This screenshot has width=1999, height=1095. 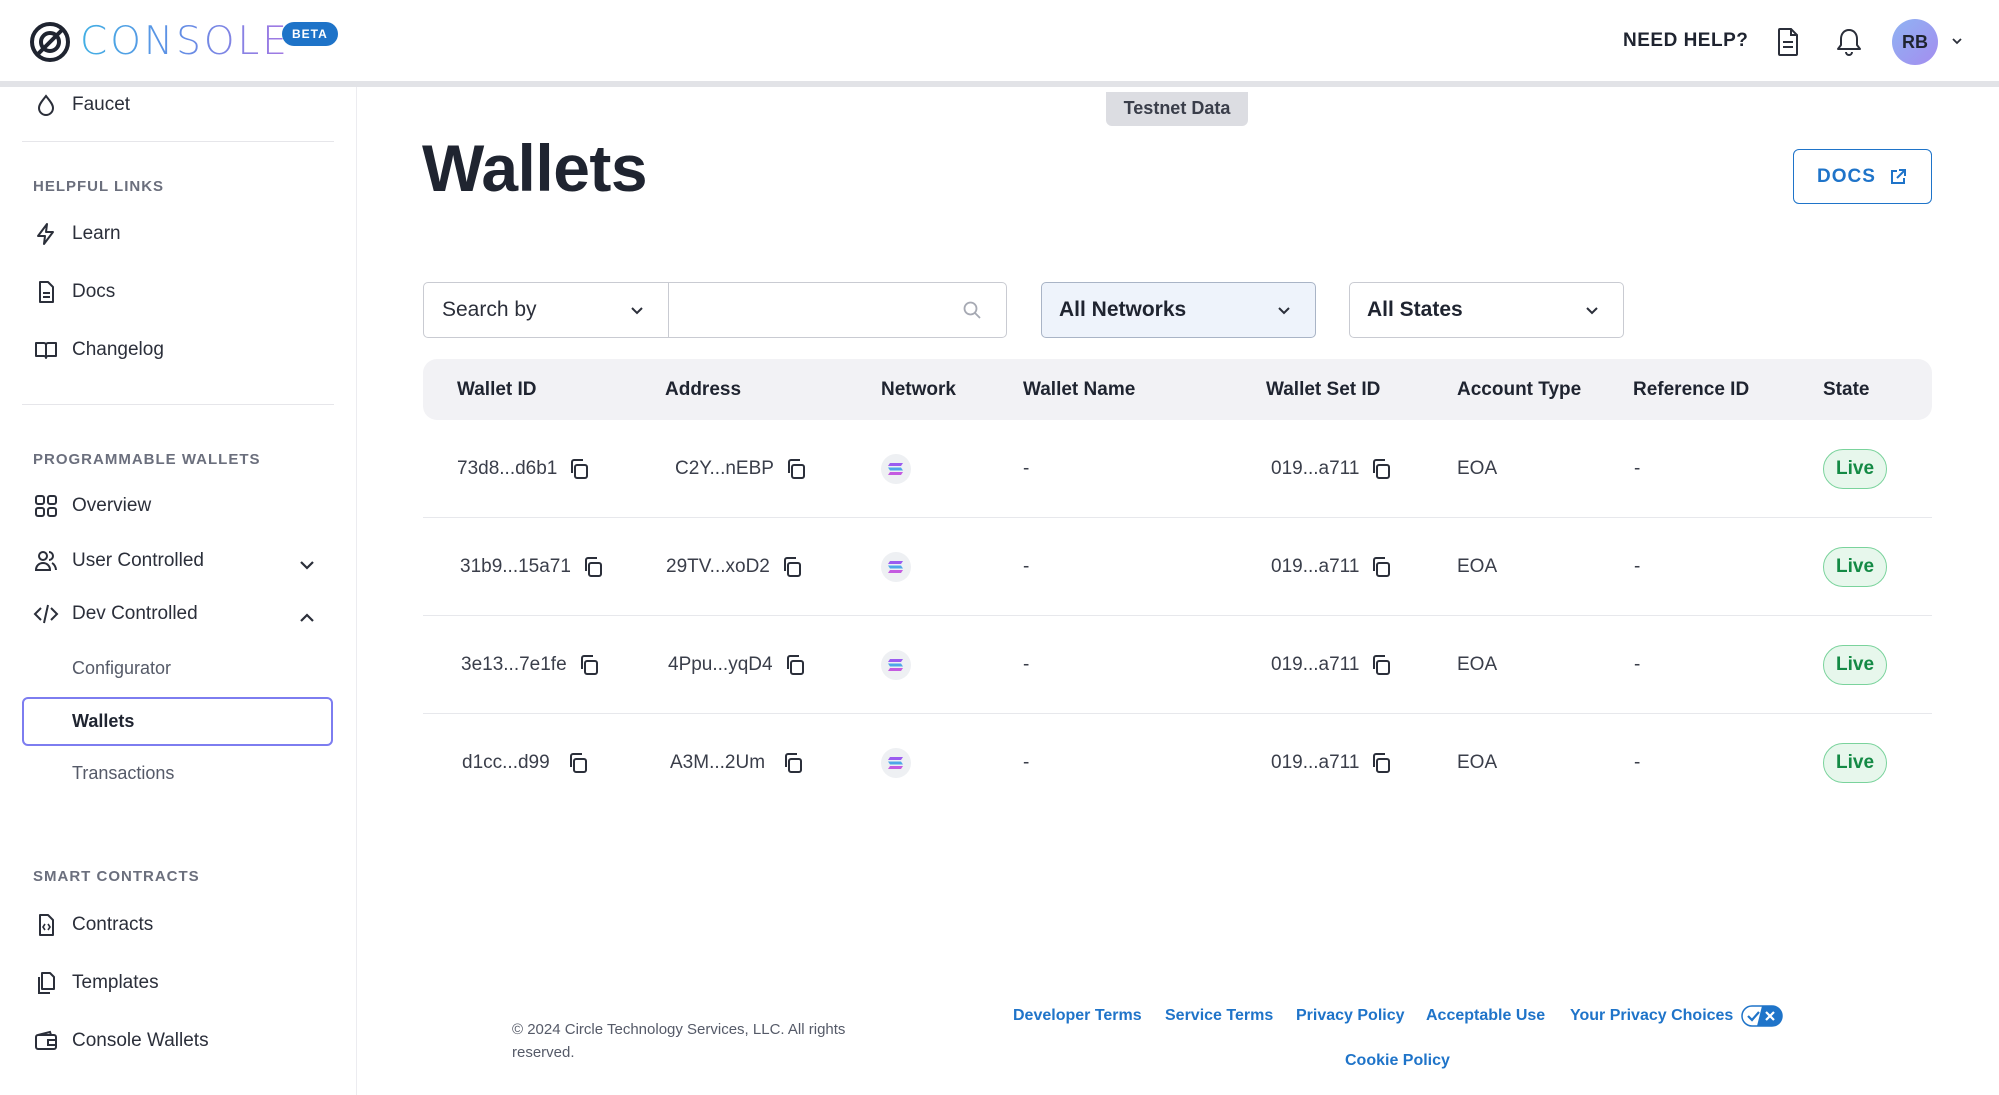 What do you see at coordinates (147, 459) in the screenshot?
I see `section-title-programmable-wallets: PROGRAMMABLE WALLETS` at bounding box center [147, 459].